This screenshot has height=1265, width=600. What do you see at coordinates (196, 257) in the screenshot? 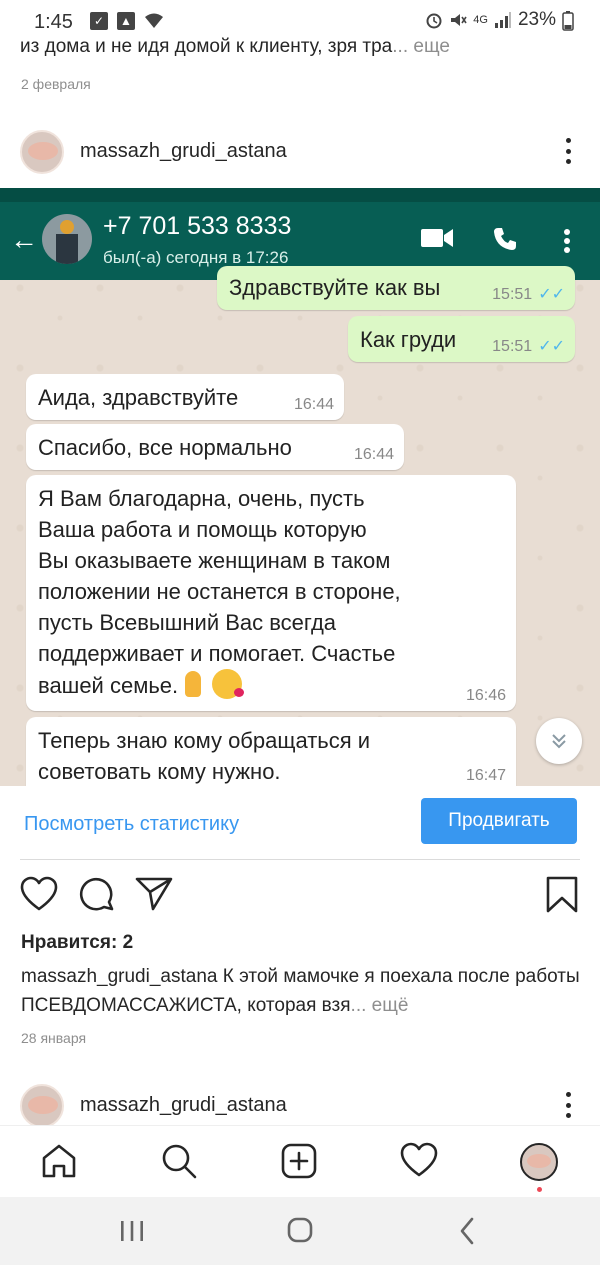
I see `last-seen: был(-а) сегодня в 17:26` at bounding box center [196, 257].